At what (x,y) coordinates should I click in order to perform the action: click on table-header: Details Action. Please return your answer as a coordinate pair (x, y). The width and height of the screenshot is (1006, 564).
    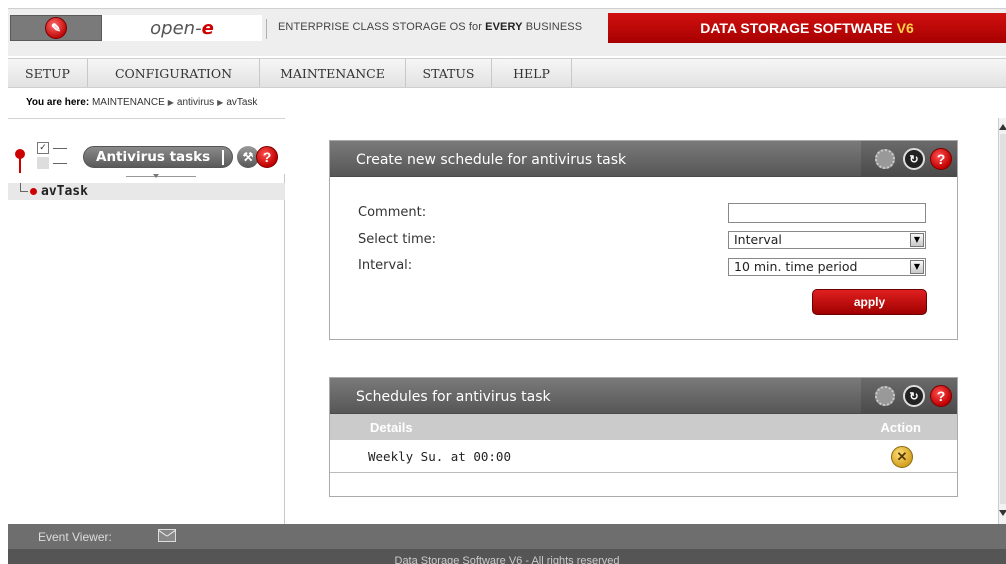
    Looking at the image, I should click on (643, 427).